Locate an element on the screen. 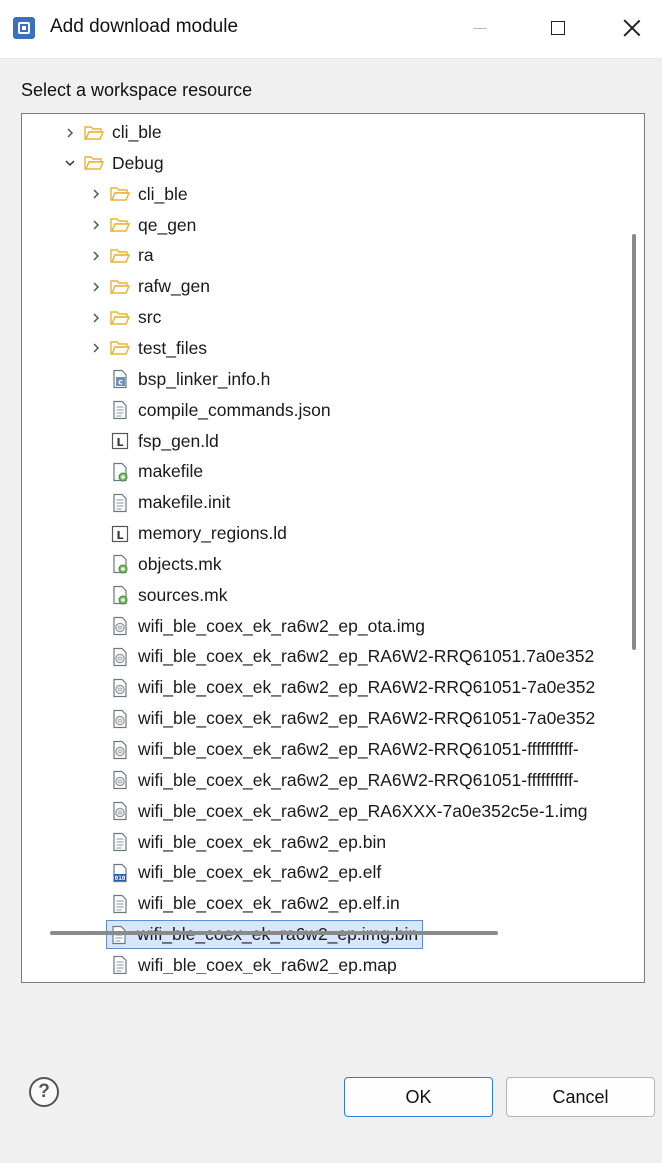 The image size is (662, 1163). text-file-icon is located at coordinates (120, 842).